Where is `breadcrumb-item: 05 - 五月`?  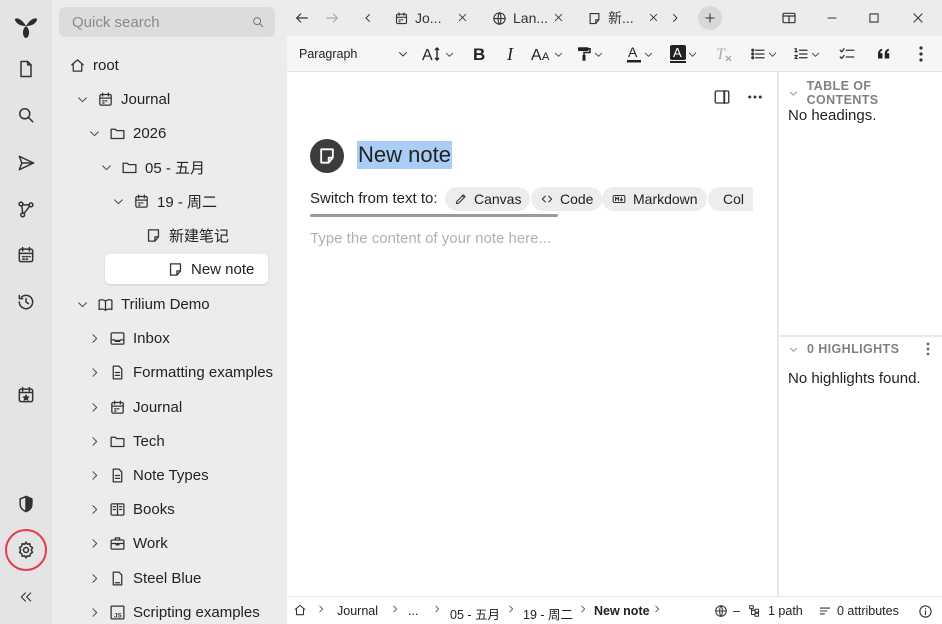 breadcrumb-item: 05 - 五月 is located at coordinates (475, 613).